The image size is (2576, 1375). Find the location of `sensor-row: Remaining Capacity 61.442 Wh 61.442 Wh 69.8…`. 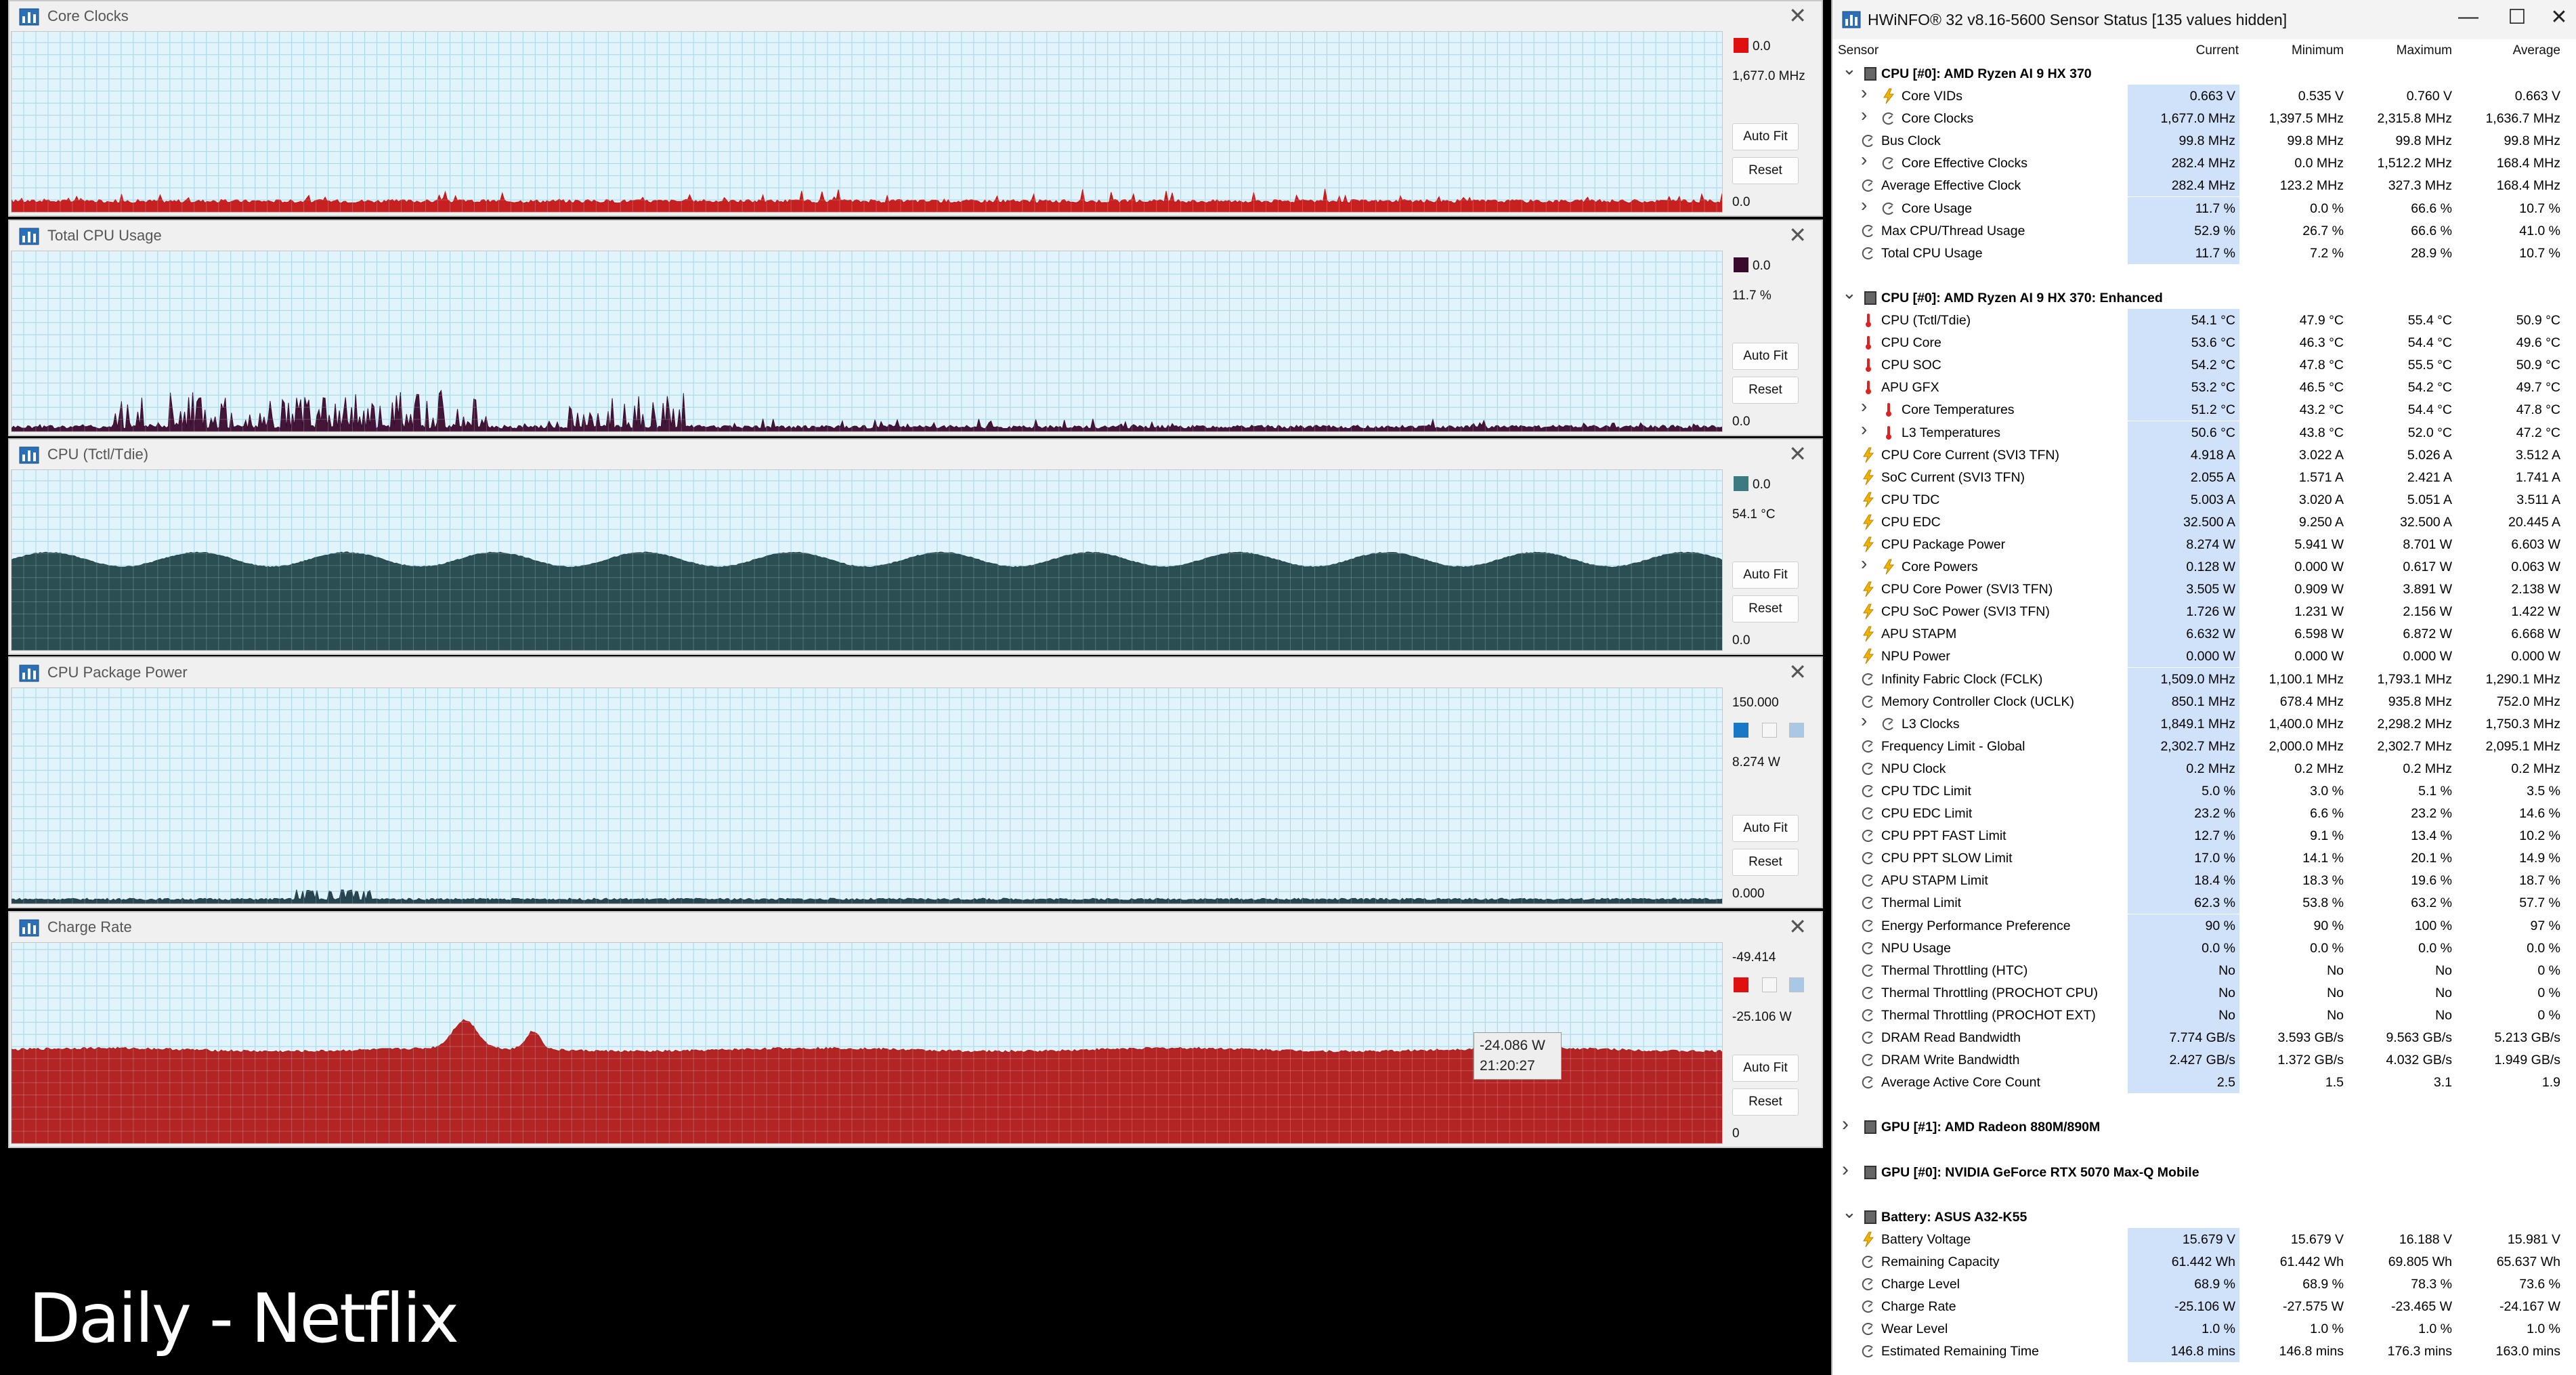

sensor-row: Remaining Capacity 61.442 Wh 61.442 Wh 69.8… is located at coordinates (2204, 1261).